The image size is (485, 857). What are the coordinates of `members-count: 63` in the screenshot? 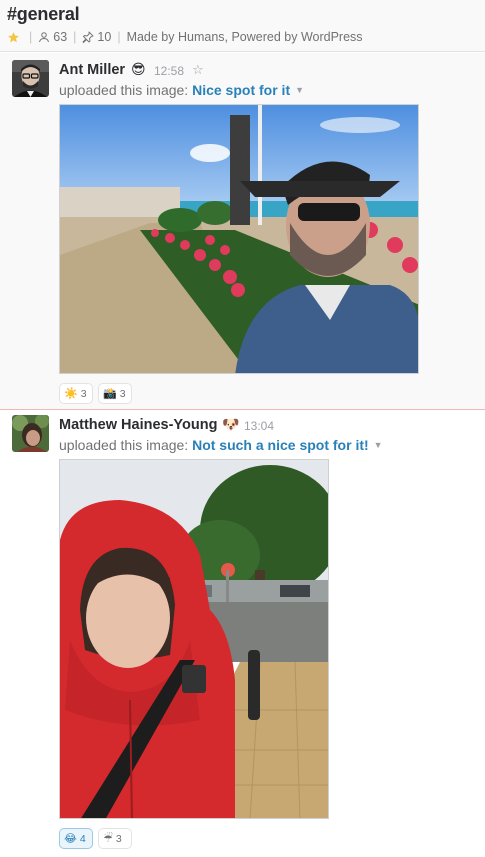 It's located at (60, 37).